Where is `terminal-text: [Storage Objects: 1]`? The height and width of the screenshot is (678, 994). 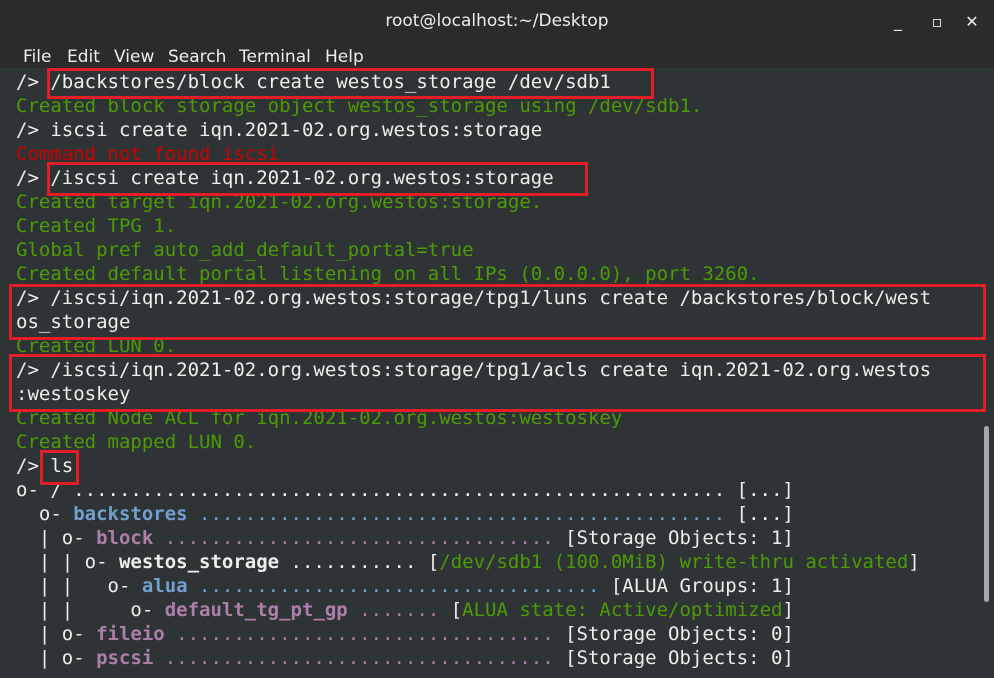
terminal-text: [Storage Objects: 1] is located at coordinates (679, 538).